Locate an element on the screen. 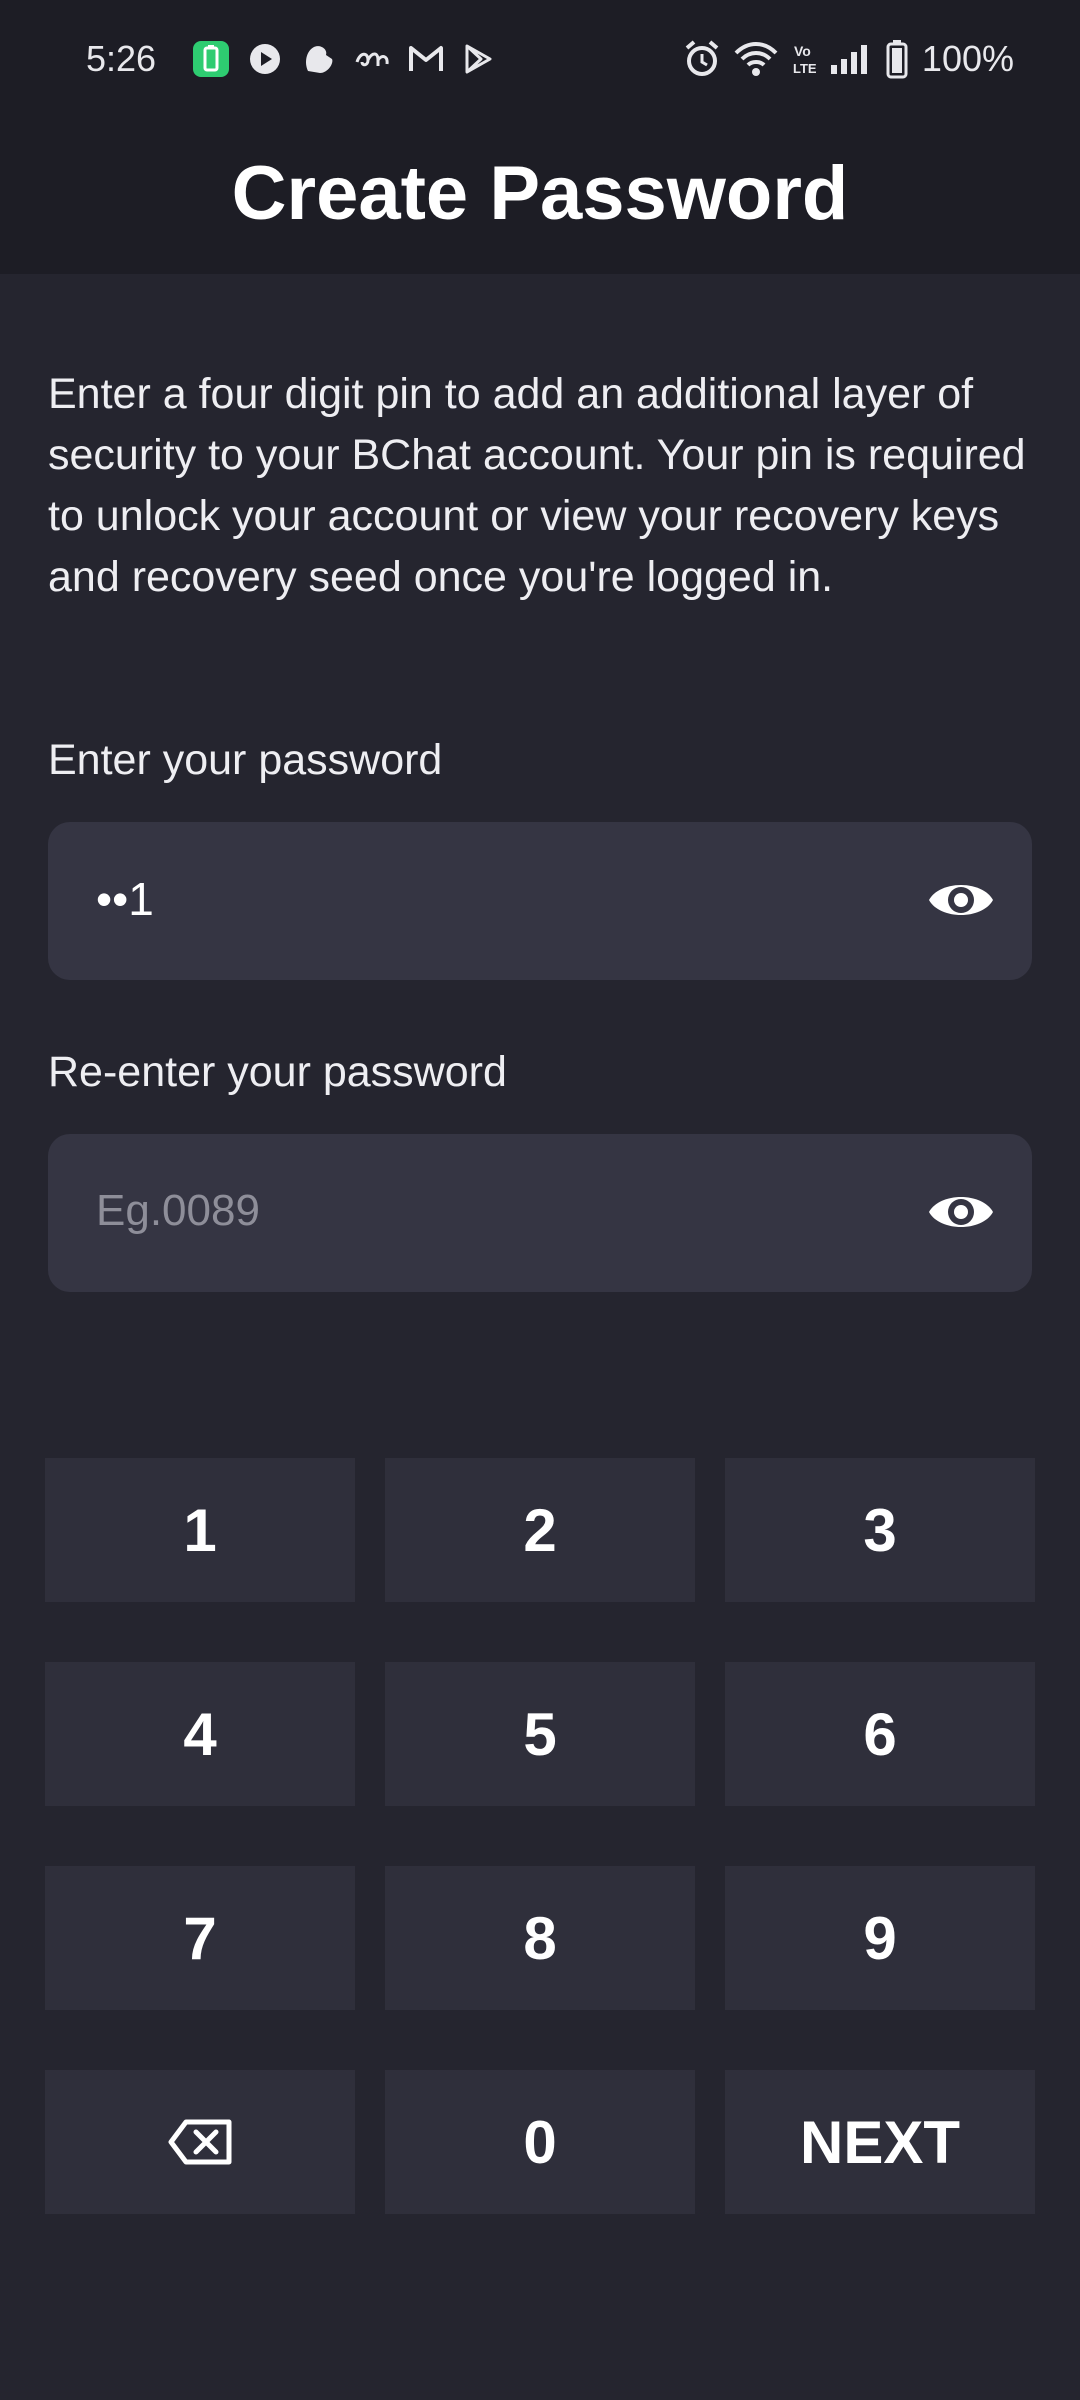 This screenshot has height=2400, width=1080. page-title: Create Password is located at coordinates (540, 193).